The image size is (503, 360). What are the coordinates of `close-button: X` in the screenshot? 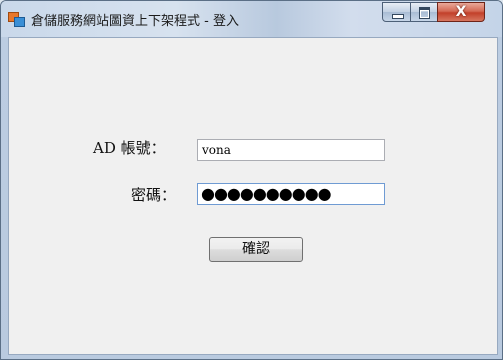 It's located at (461, 12).